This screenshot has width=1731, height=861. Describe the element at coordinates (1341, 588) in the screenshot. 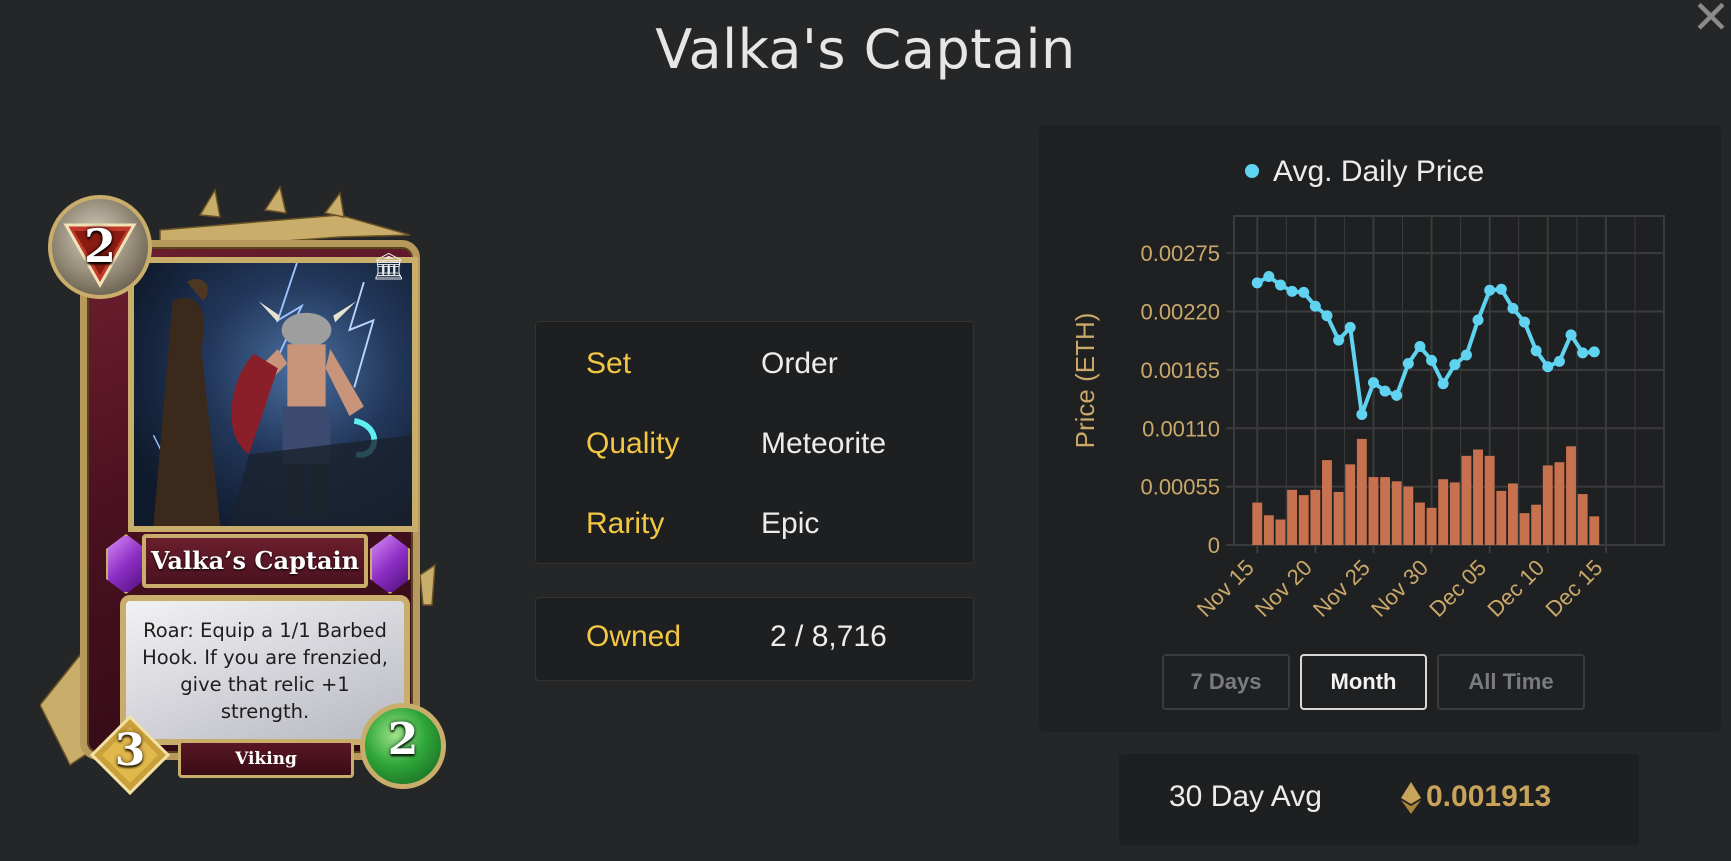

I see `x-tick-label: Nov 25` at that location.